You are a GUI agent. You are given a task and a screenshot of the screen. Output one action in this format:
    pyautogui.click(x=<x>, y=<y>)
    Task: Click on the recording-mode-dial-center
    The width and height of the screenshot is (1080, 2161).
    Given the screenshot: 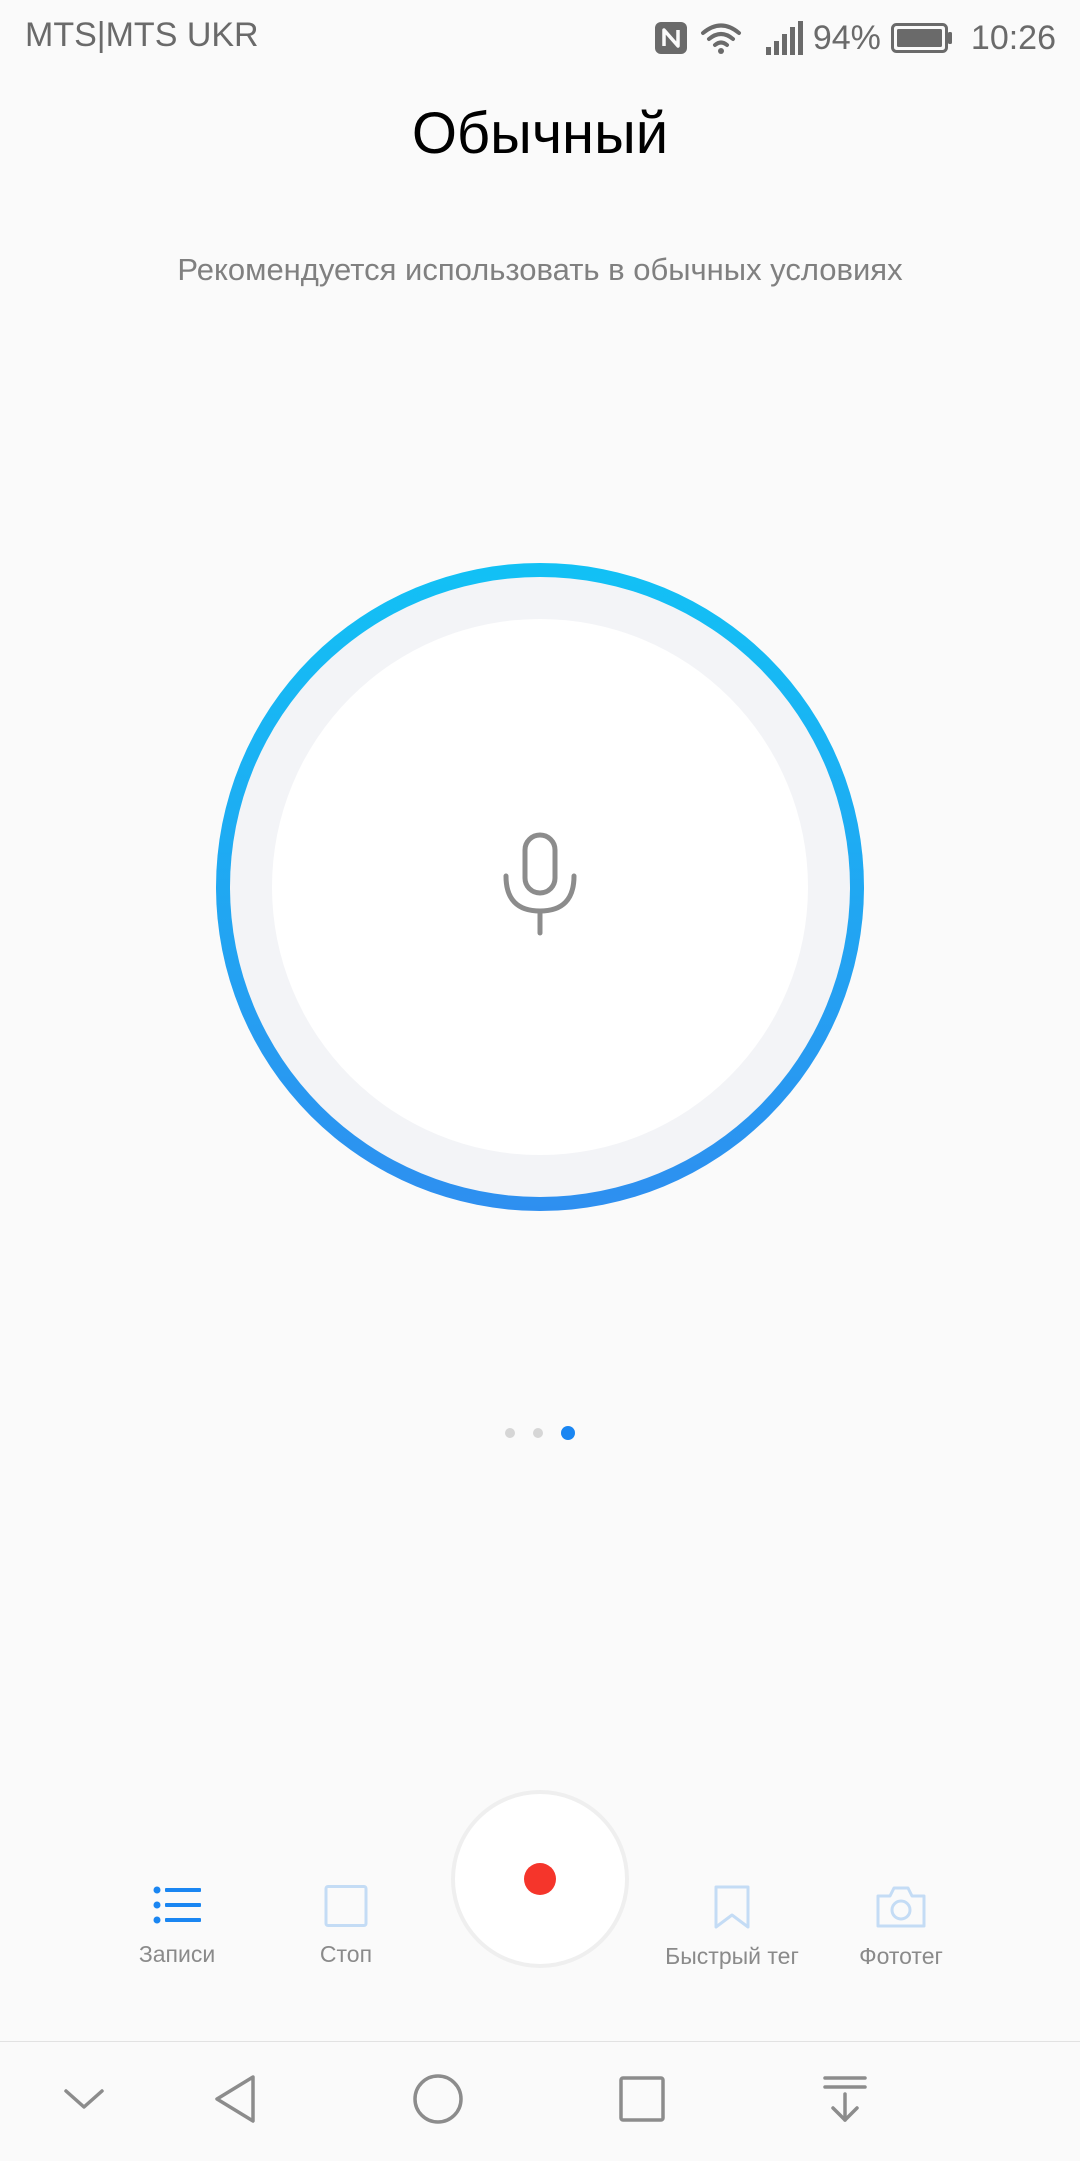 What is the action you would take?
    pyautogui.click(x=540, y=887)
    